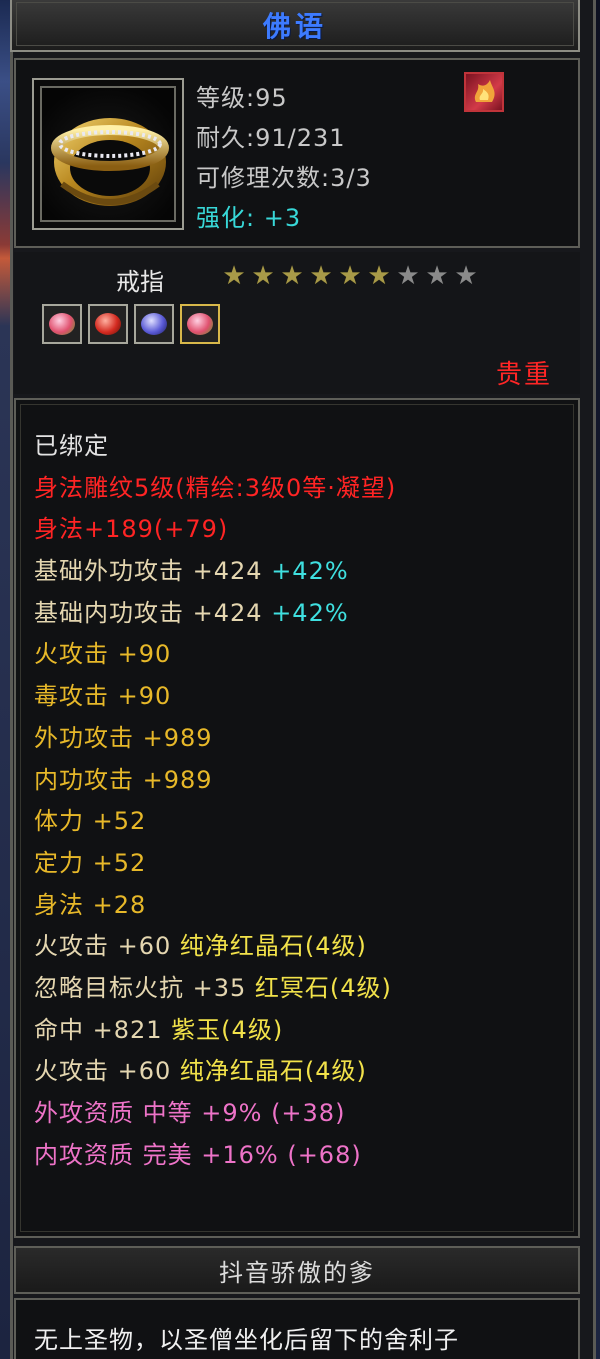 This screenshot has width=600, height=1359. I want to click on item-type: 戒指, so click(140, 282).